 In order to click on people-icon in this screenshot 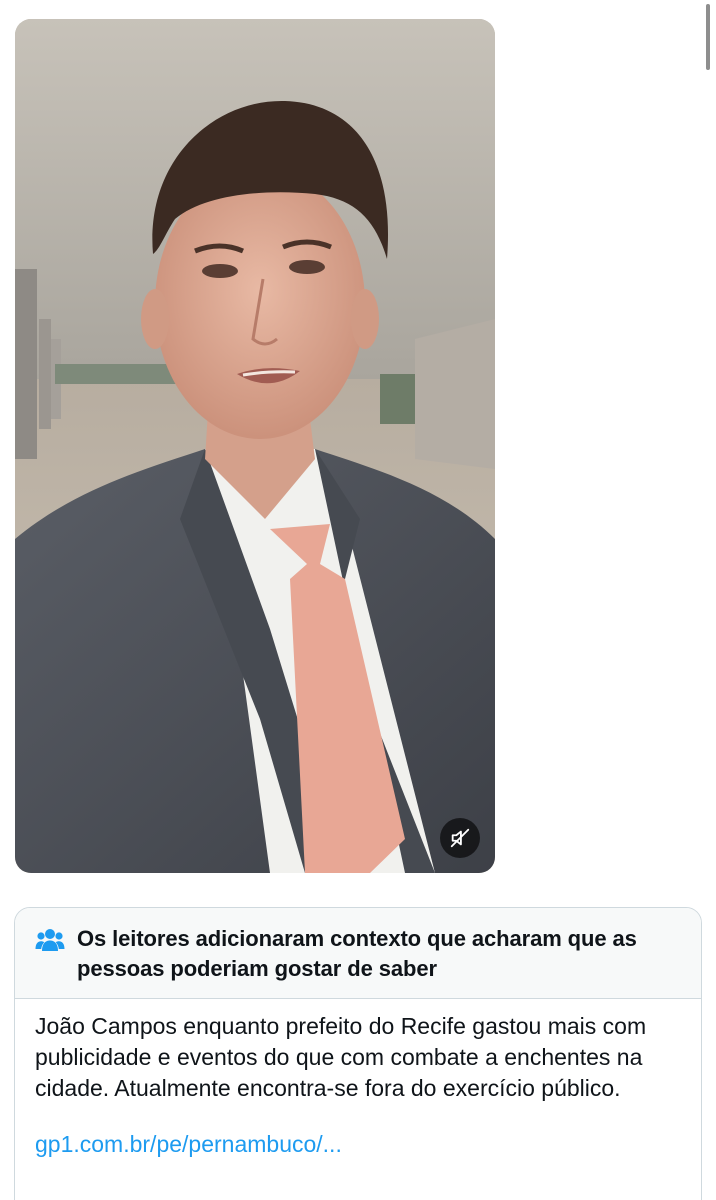, I will do `click(50, 940)`.